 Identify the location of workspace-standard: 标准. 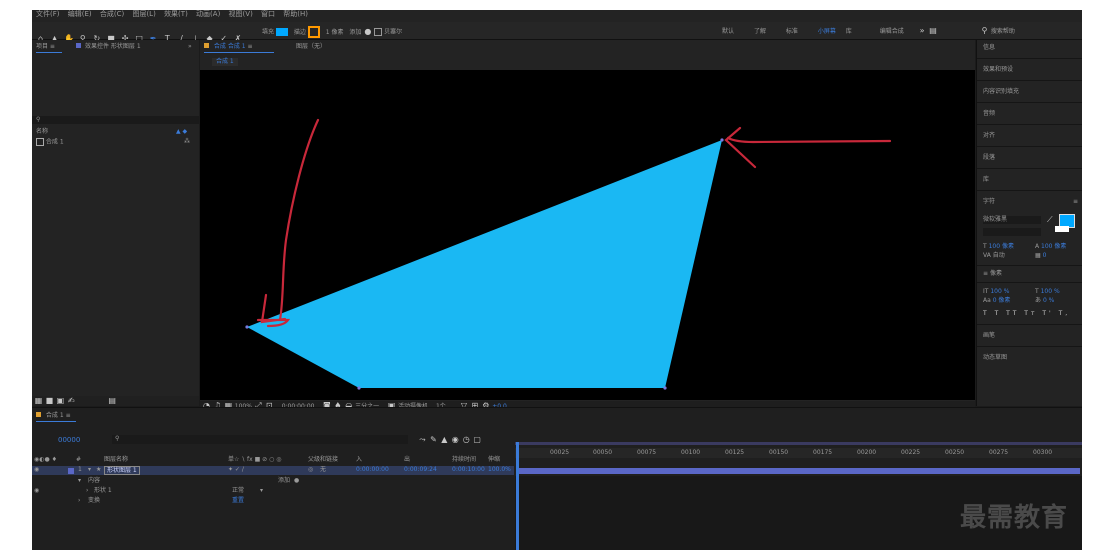
(792, 31).